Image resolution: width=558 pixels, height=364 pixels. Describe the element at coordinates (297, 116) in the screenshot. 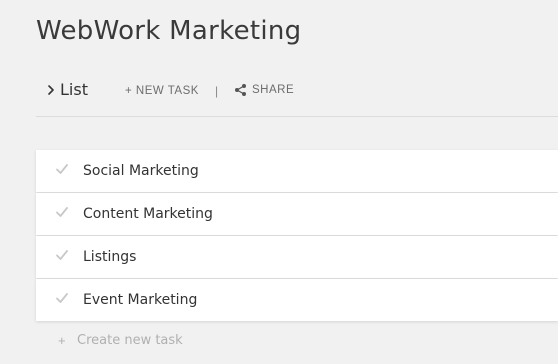

I see `header-divider` at that location.